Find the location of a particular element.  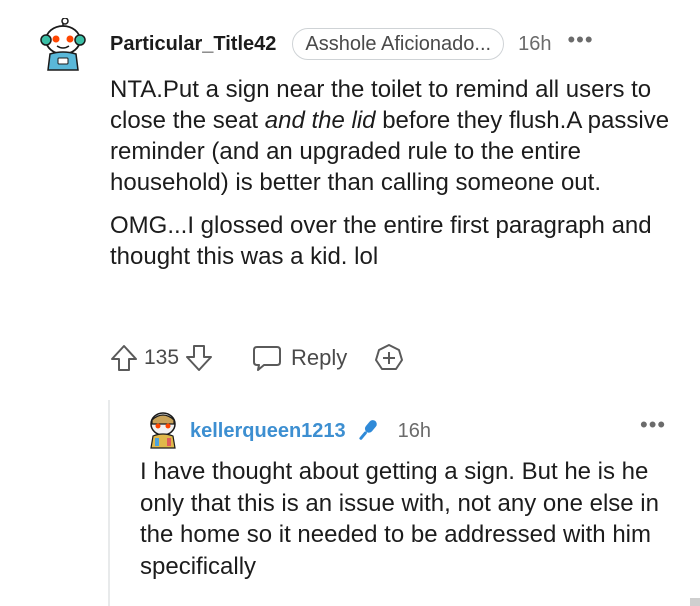

username-link: Particular_Title42 is located at coordinates (193, 44).